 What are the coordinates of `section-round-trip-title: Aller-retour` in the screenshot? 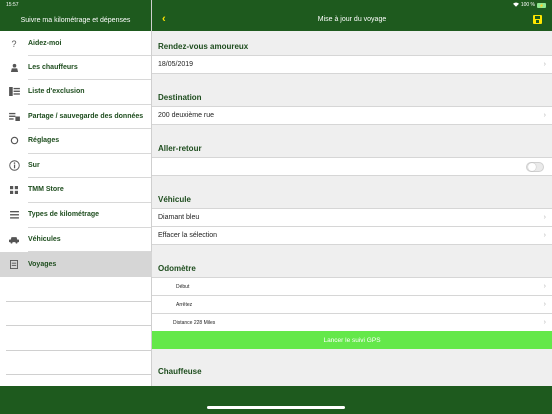 It's located at (180, 148).